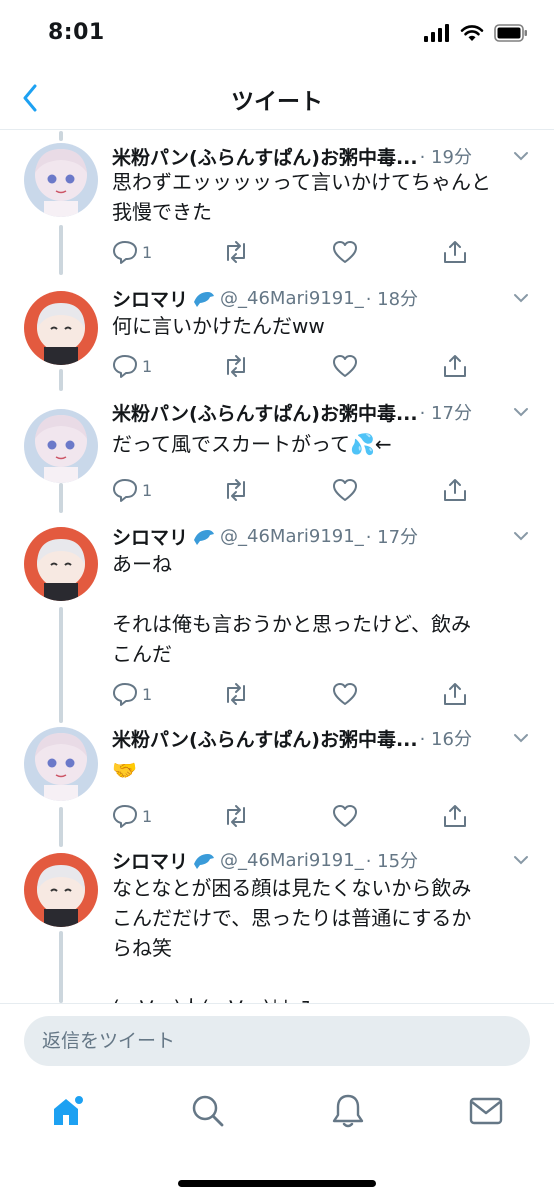 This screenshot has width=554, height=1200. I want to click on messages-icon, so click(486, 1111).